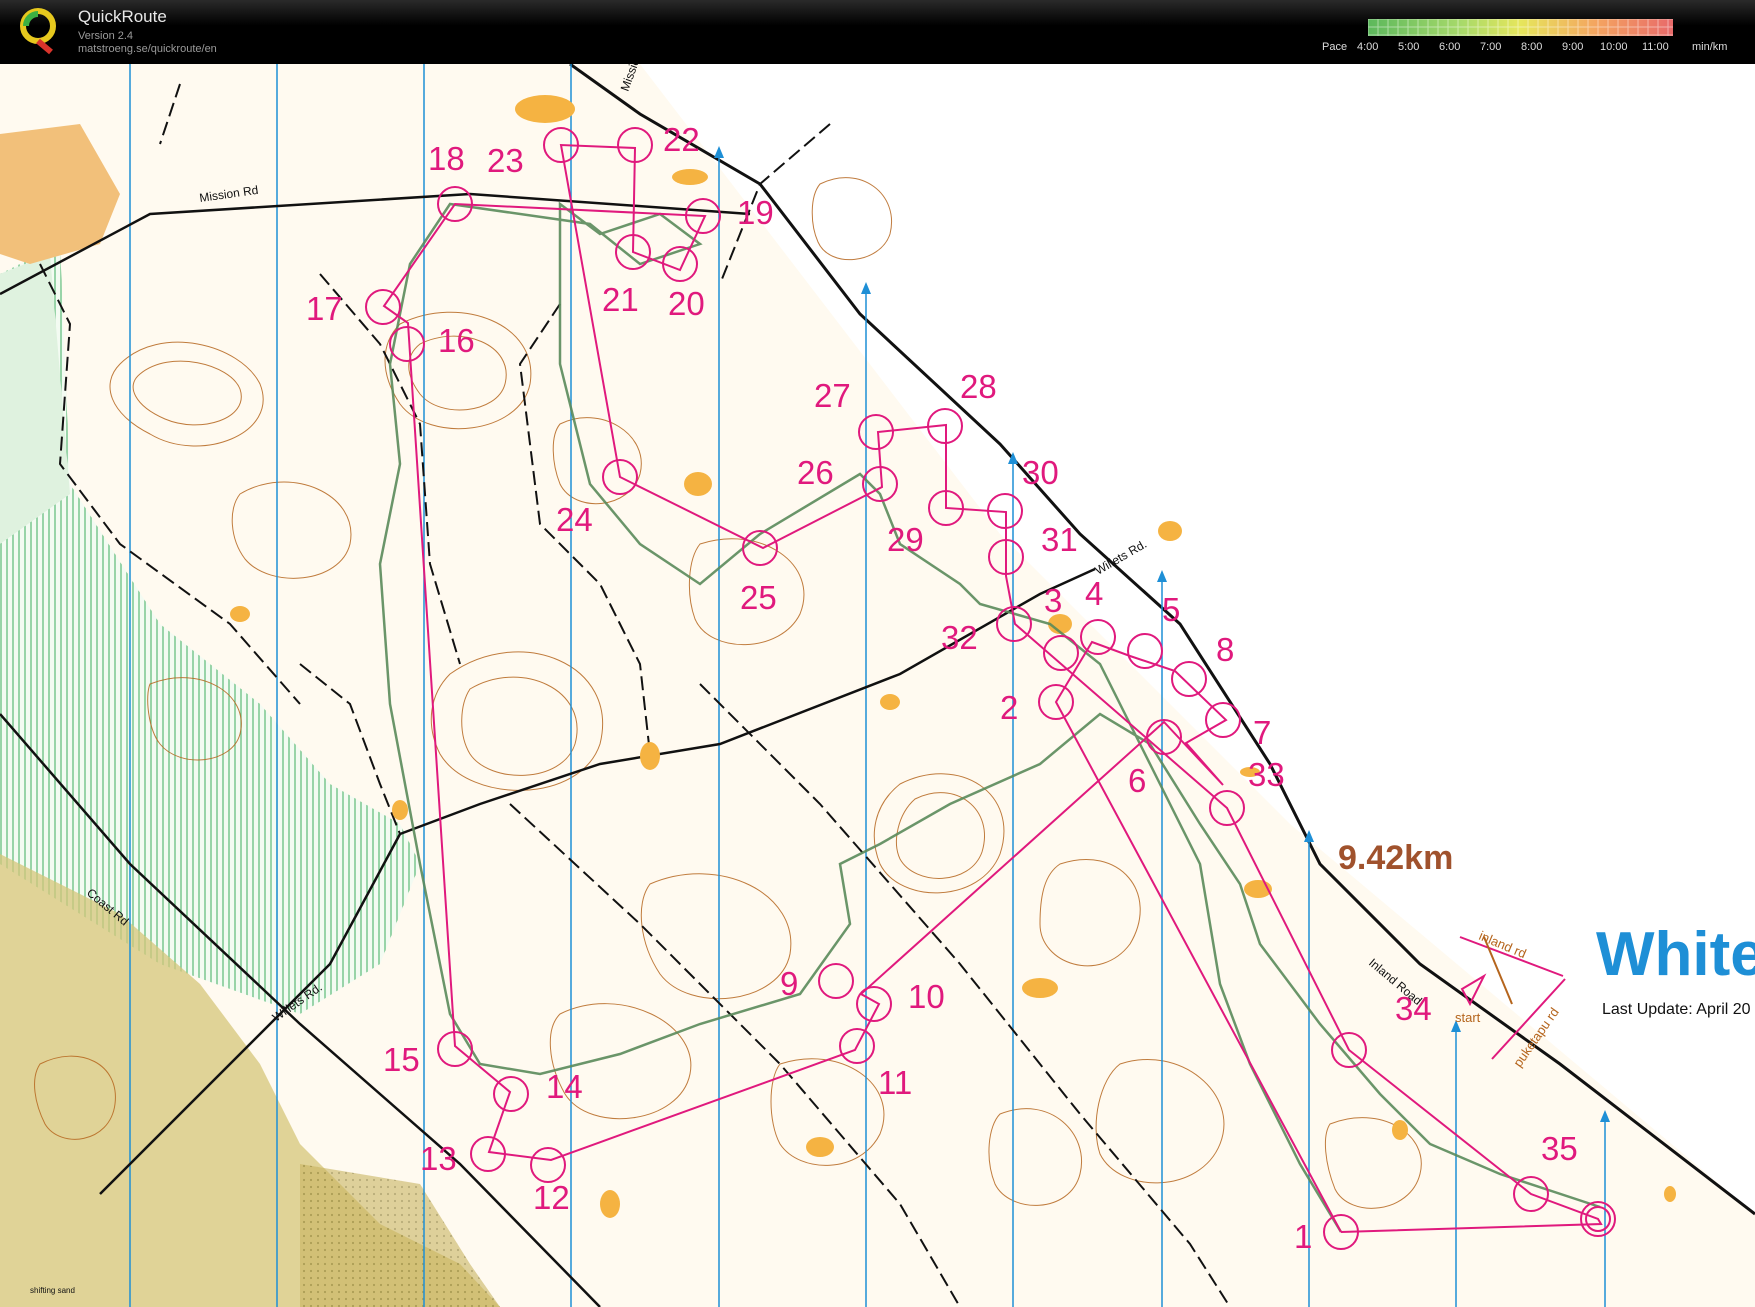 Image resolution: width=1755 pixels, height=1307 pixels. Describe the element at coordinates (686, 303) in the screenshot. I see `control-number: 20` at that location.